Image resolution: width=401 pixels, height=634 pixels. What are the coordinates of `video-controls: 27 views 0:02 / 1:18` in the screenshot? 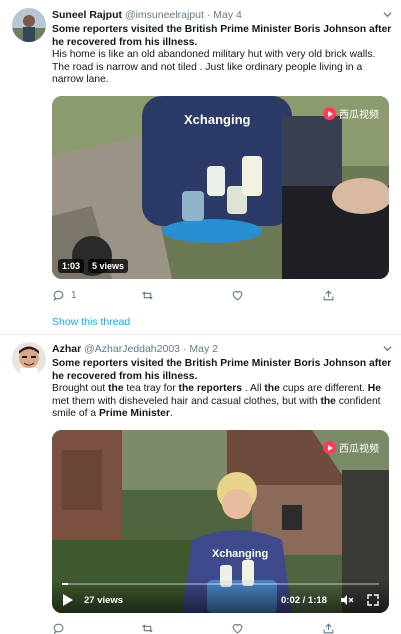 It's located at (220, 596).